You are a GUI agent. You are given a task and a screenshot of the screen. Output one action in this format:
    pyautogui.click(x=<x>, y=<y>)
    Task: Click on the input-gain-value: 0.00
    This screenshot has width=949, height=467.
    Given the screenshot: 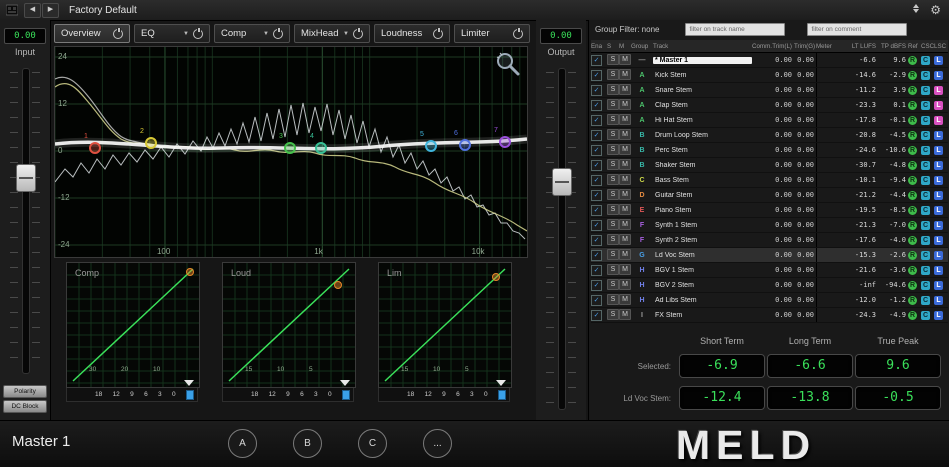 What is the action you would take?
    pyautogui.click(x=25, y=36)
    